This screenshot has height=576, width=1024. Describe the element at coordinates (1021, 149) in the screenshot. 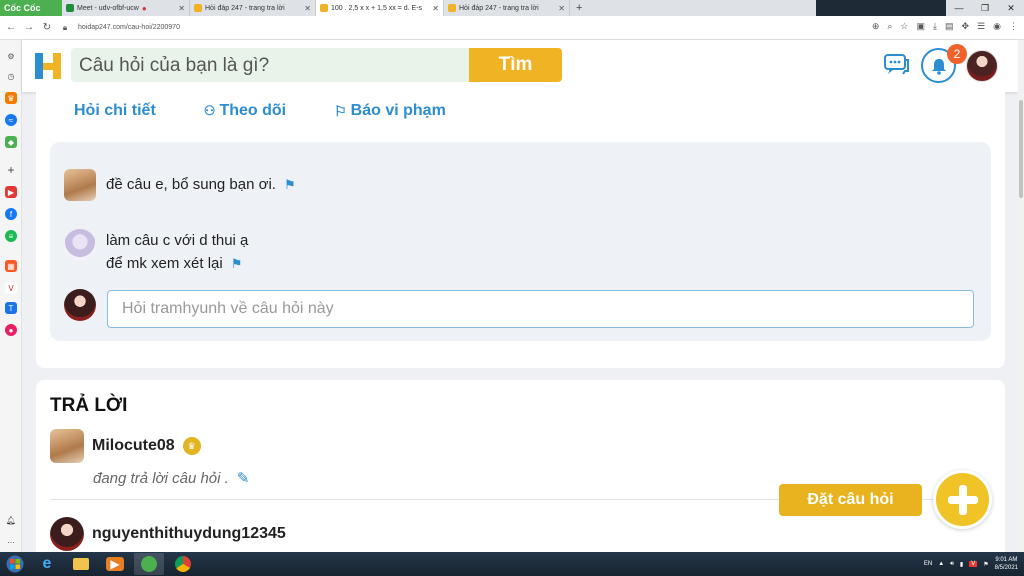

I see `scrollbar-thumb` at that location.